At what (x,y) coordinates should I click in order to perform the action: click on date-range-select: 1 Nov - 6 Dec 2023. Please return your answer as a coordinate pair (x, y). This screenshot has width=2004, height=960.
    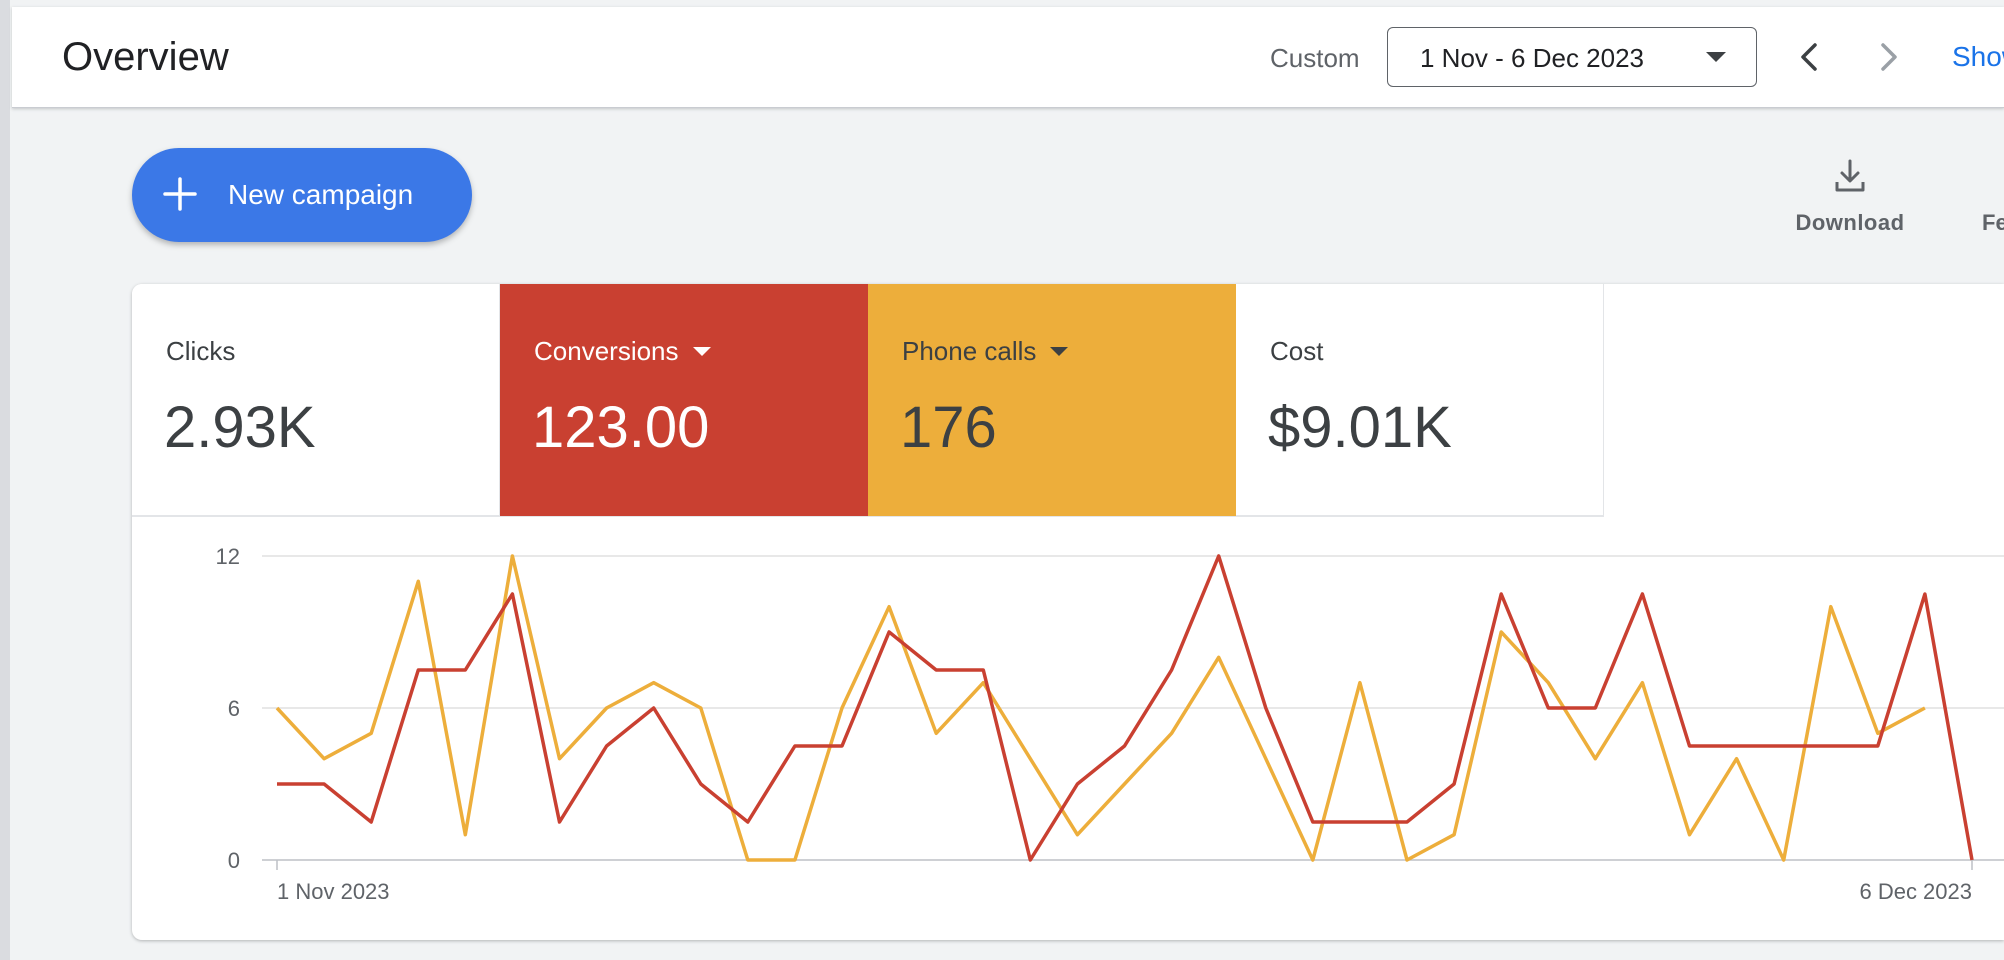
    Looking at the image, I should click on (1572, 57).